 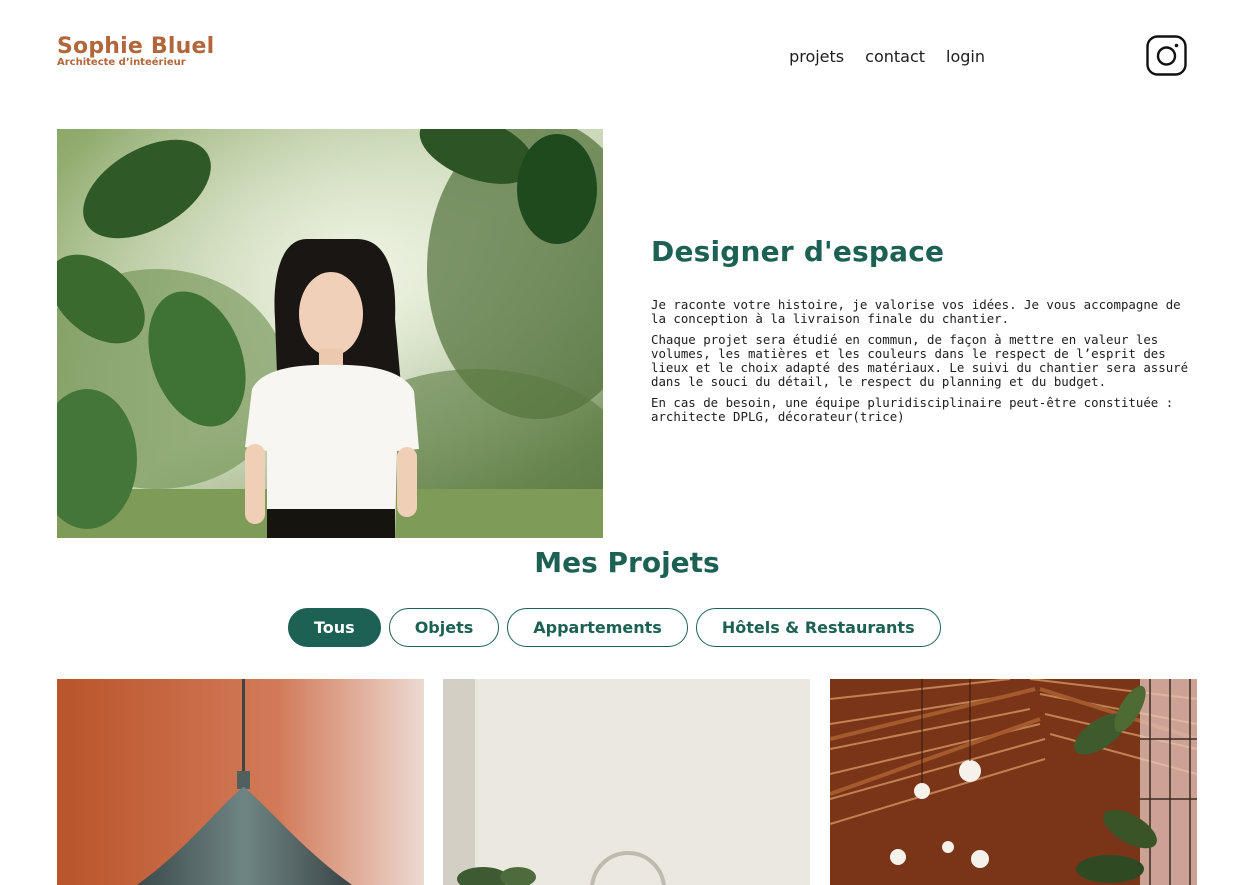 I want to click on filter-tous-button: Tous, so click(x=334, y=627).